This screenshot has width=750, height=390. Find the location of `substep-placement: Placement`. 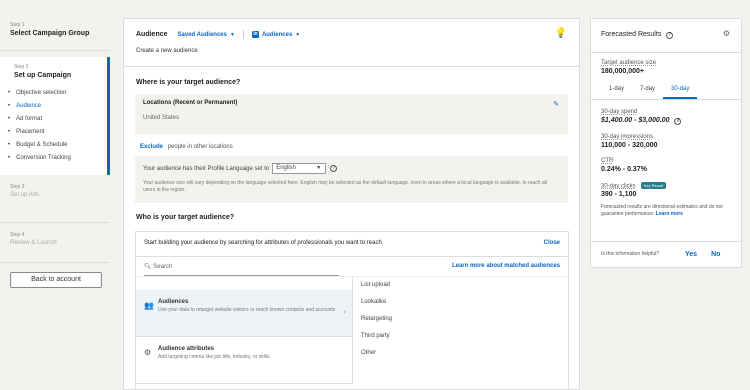

substep-placement: Placement is located at coordinates (57, 132).